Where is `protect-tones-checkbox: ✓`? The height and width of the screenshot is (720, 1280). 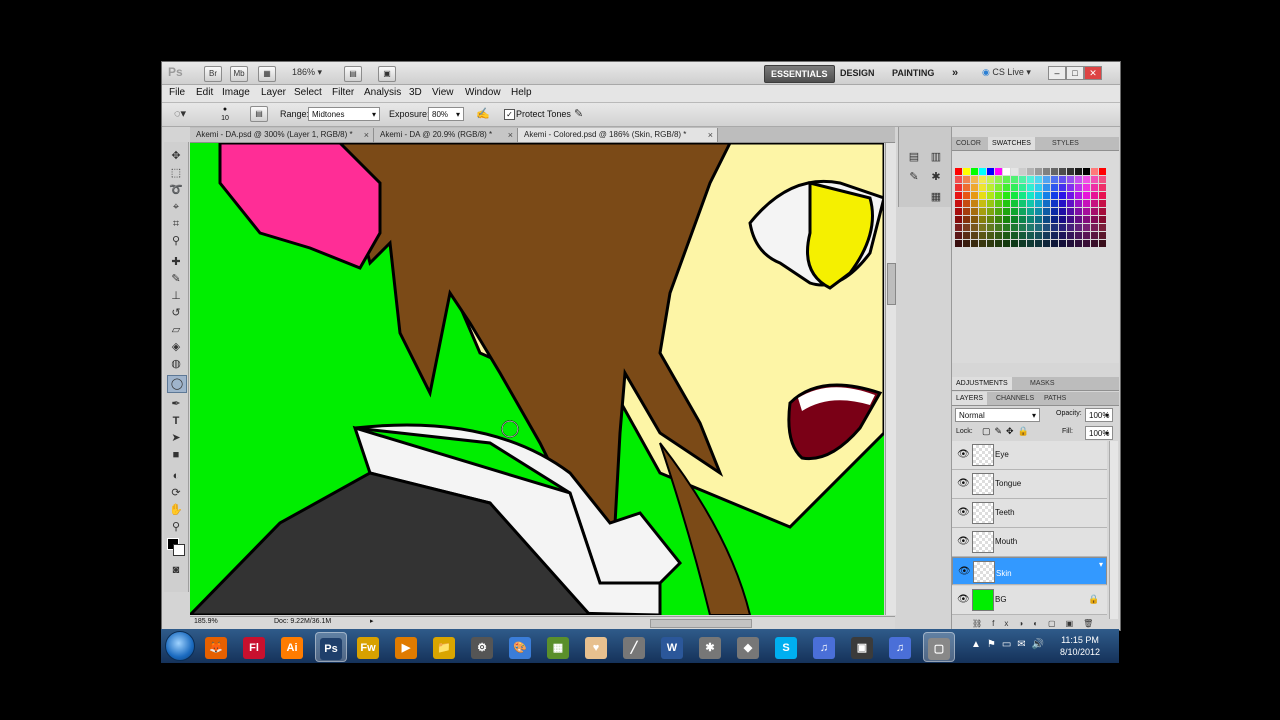
protect-tones-checkbox: ✓ is located at coordinates (509, 114).